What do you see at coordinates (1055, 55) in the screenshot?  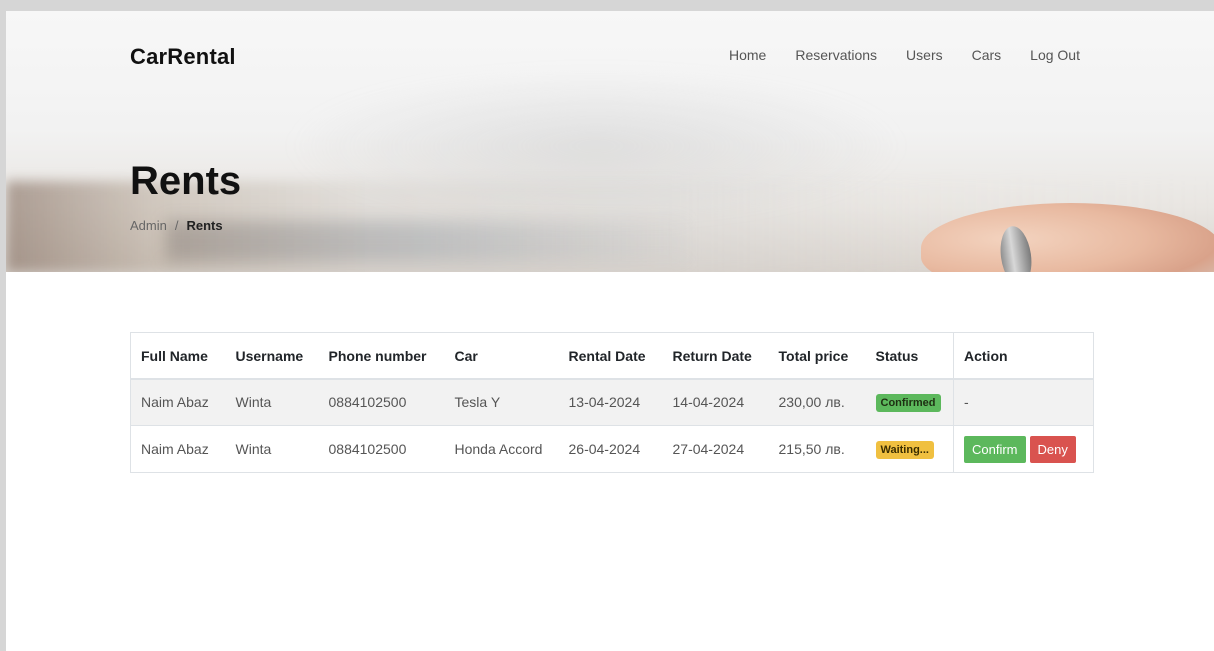 I see `nav-item-logout: Log Out` at bounding box center [1055, 55].